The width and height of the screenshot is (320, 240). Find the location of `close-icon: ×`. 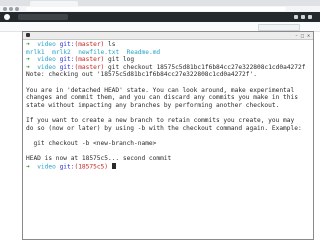

close-icon: × is located at coordinates (308, 35).